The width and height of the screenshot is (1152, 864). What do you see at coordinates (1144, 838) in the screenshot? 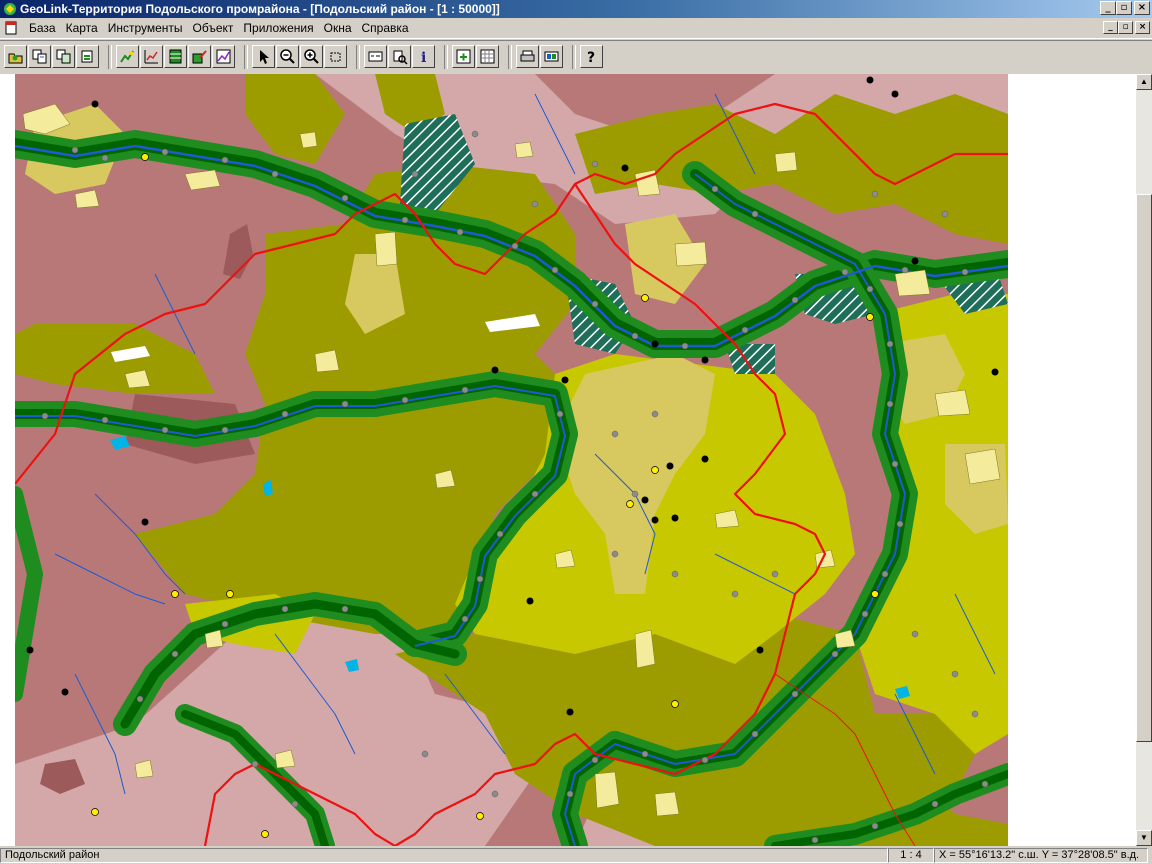
I see `scroll-down-arrow: ▼` at bounding box center [1144, 838].